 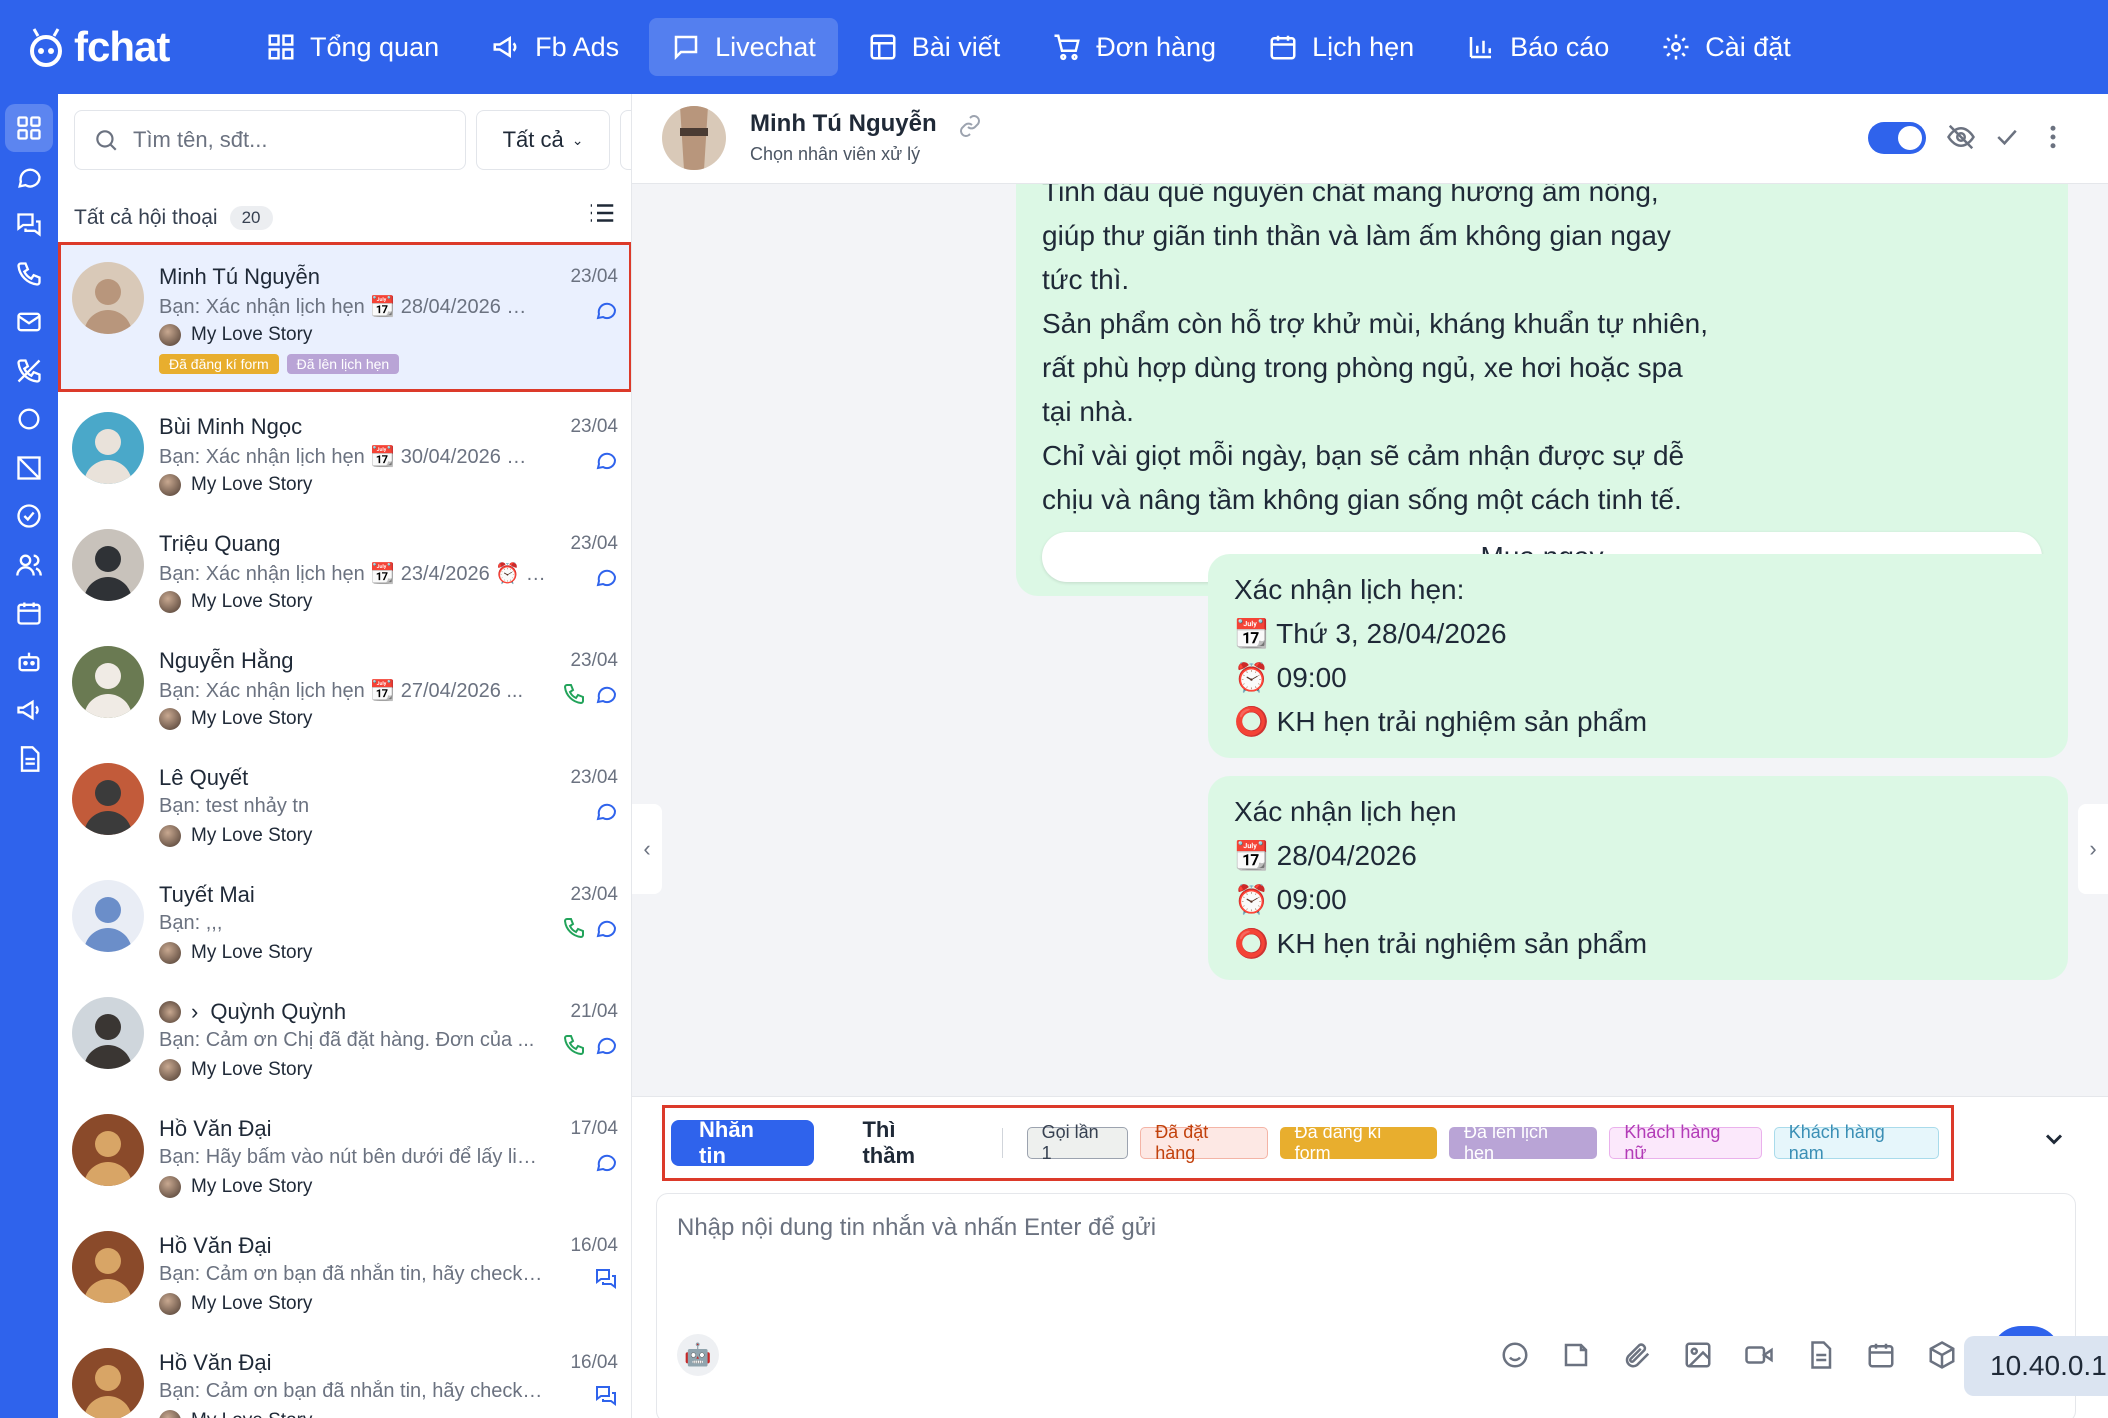 I want to click on search-box, so click(x=270, y=140).